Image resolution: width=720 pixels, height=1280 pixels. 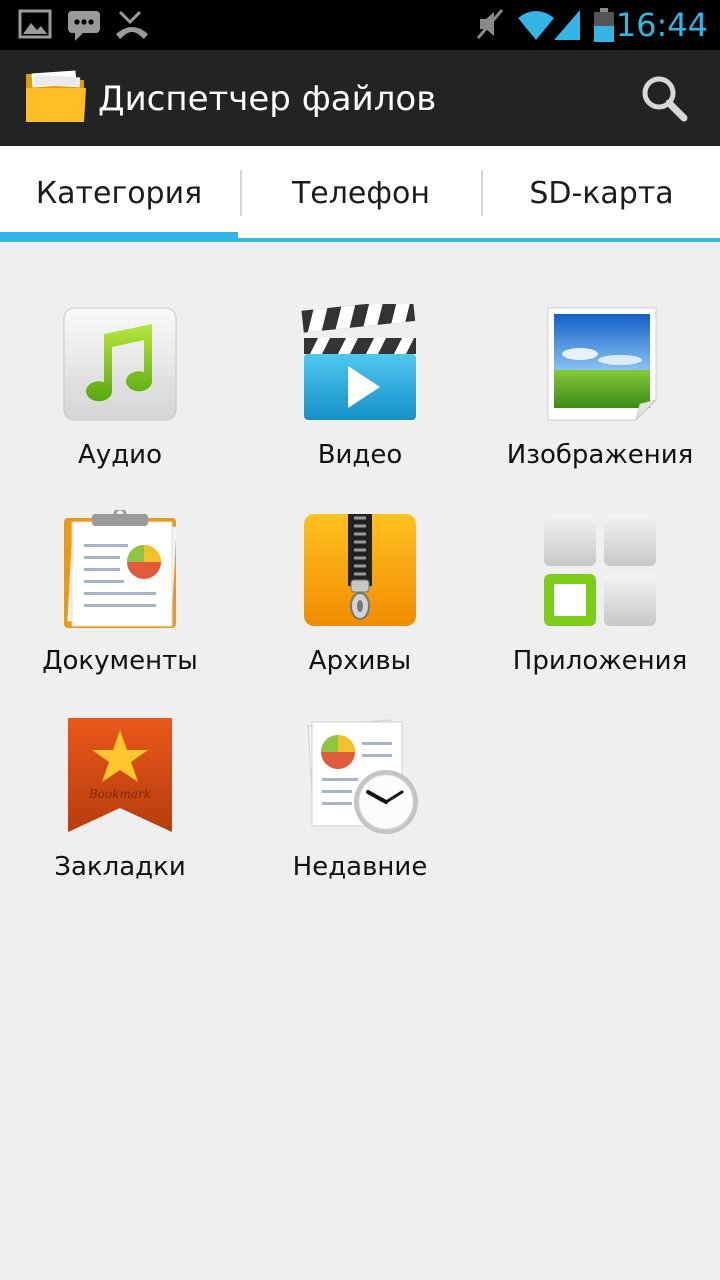 I want to click on category-images: Изображения, so click(x=600, y=404).